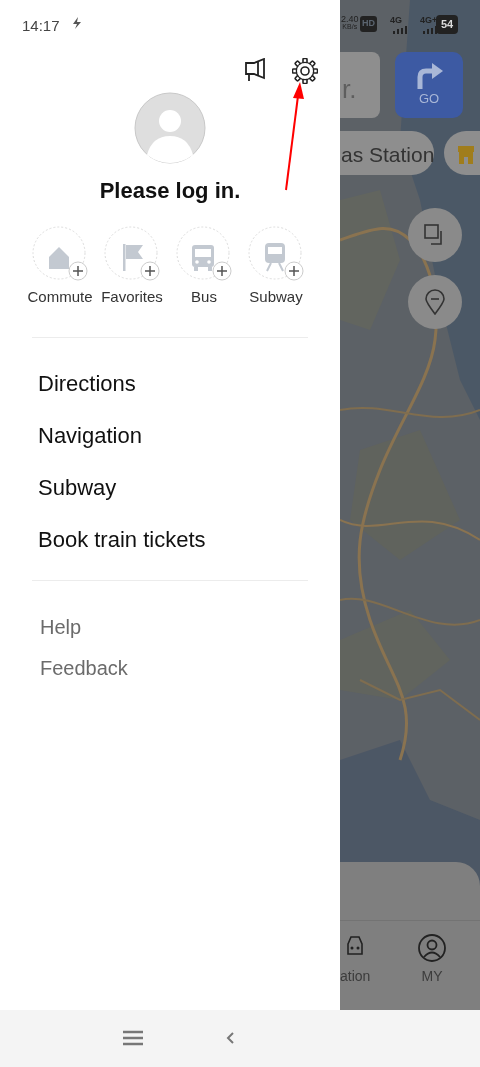  Describe the element at coordinates (77, 487) in the screenshot. I see `menu-item: Subway` at that location.